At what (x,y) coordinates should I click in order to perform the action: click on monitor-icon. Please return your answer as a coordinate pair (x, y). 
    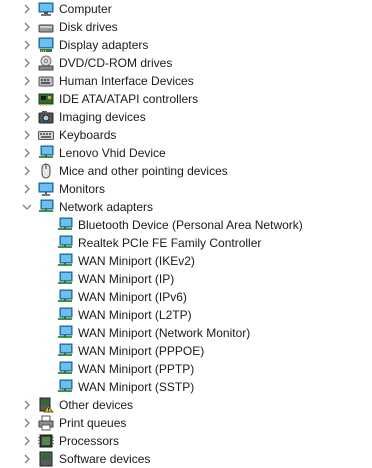
    Looking at the image, I should click on (46, 189).